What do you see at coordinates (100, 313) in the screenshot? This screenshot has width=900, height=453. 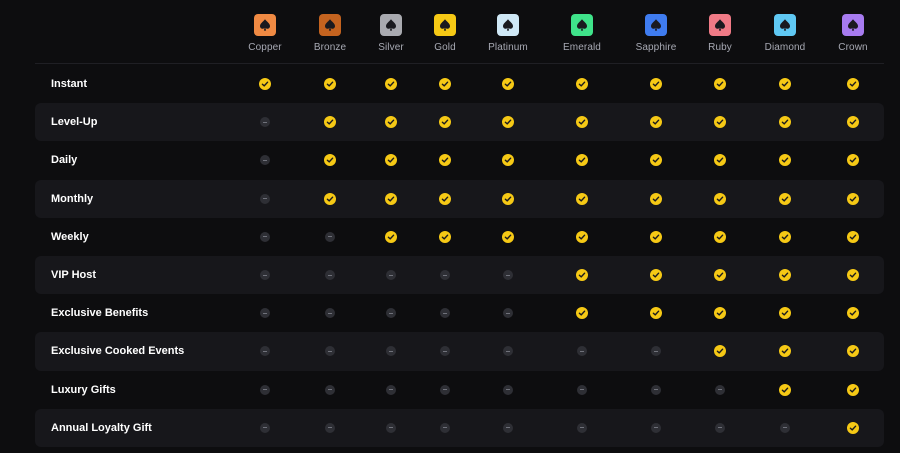 I see `benefit-label: Exclusive Benefits` at bounding box center [100, 313].